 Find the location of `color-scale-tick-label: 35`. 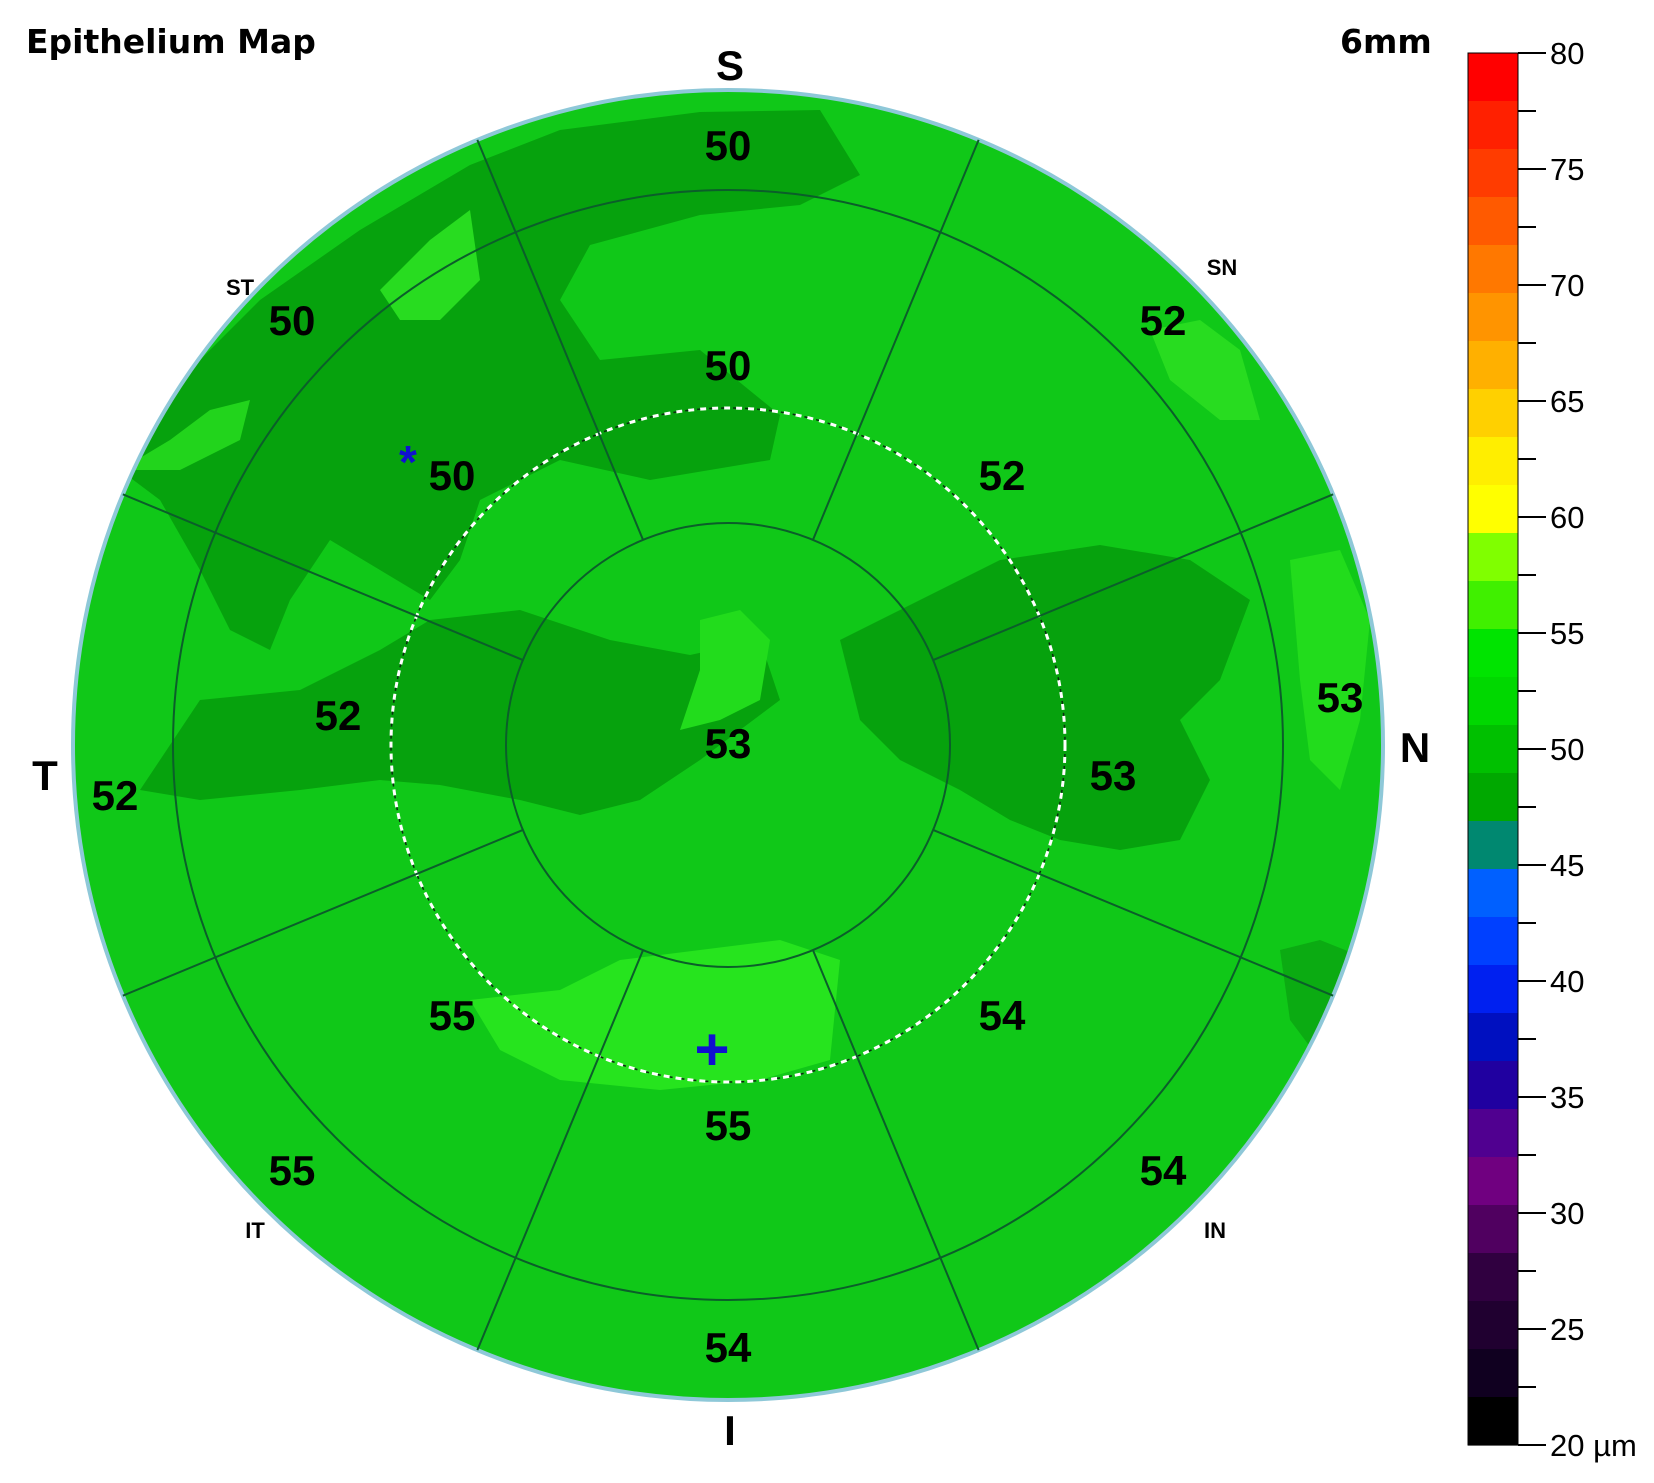

color-scale-tick-label: 35 is located at coordinates (1567, 1097).